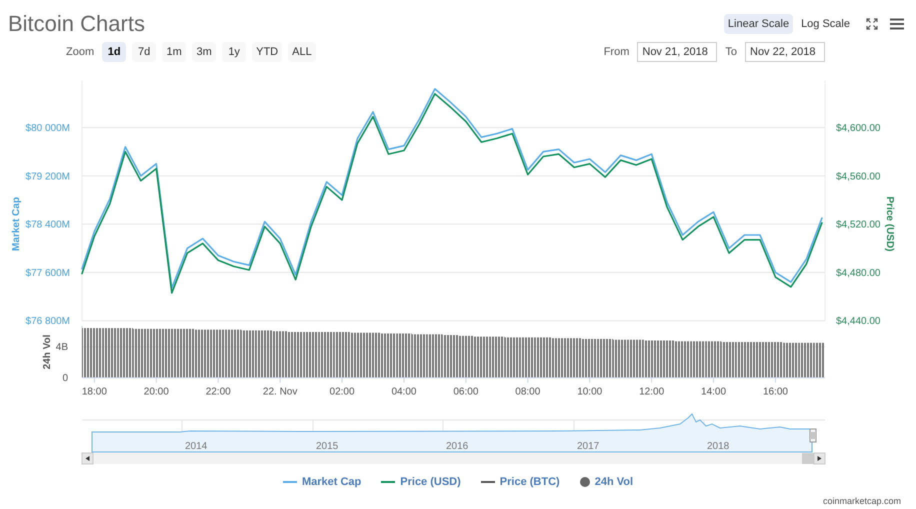 The image size is (916, 509). Describe the element at coordinates (48, 128) in the screenshot. I see `axis-label: $80 000M` at that location.